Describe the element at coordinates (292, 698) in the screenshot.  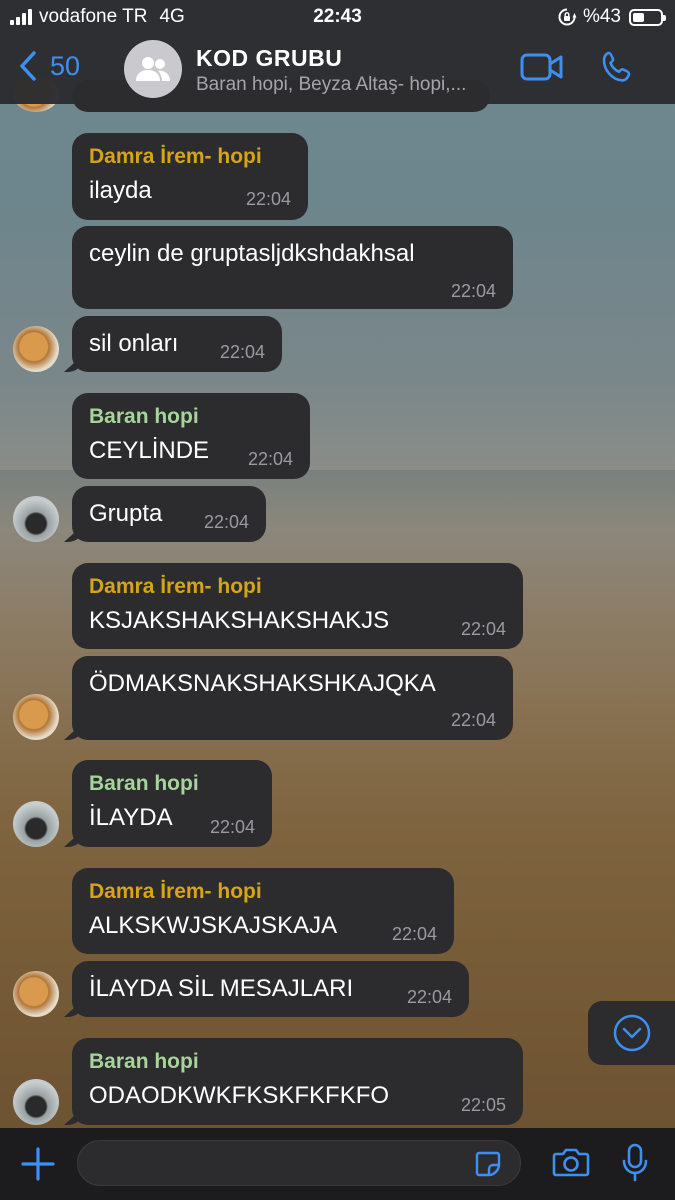
I see `message-bubble: ÖDMAKSNAKSHAKSHKAJQKA 22:04` at that location.